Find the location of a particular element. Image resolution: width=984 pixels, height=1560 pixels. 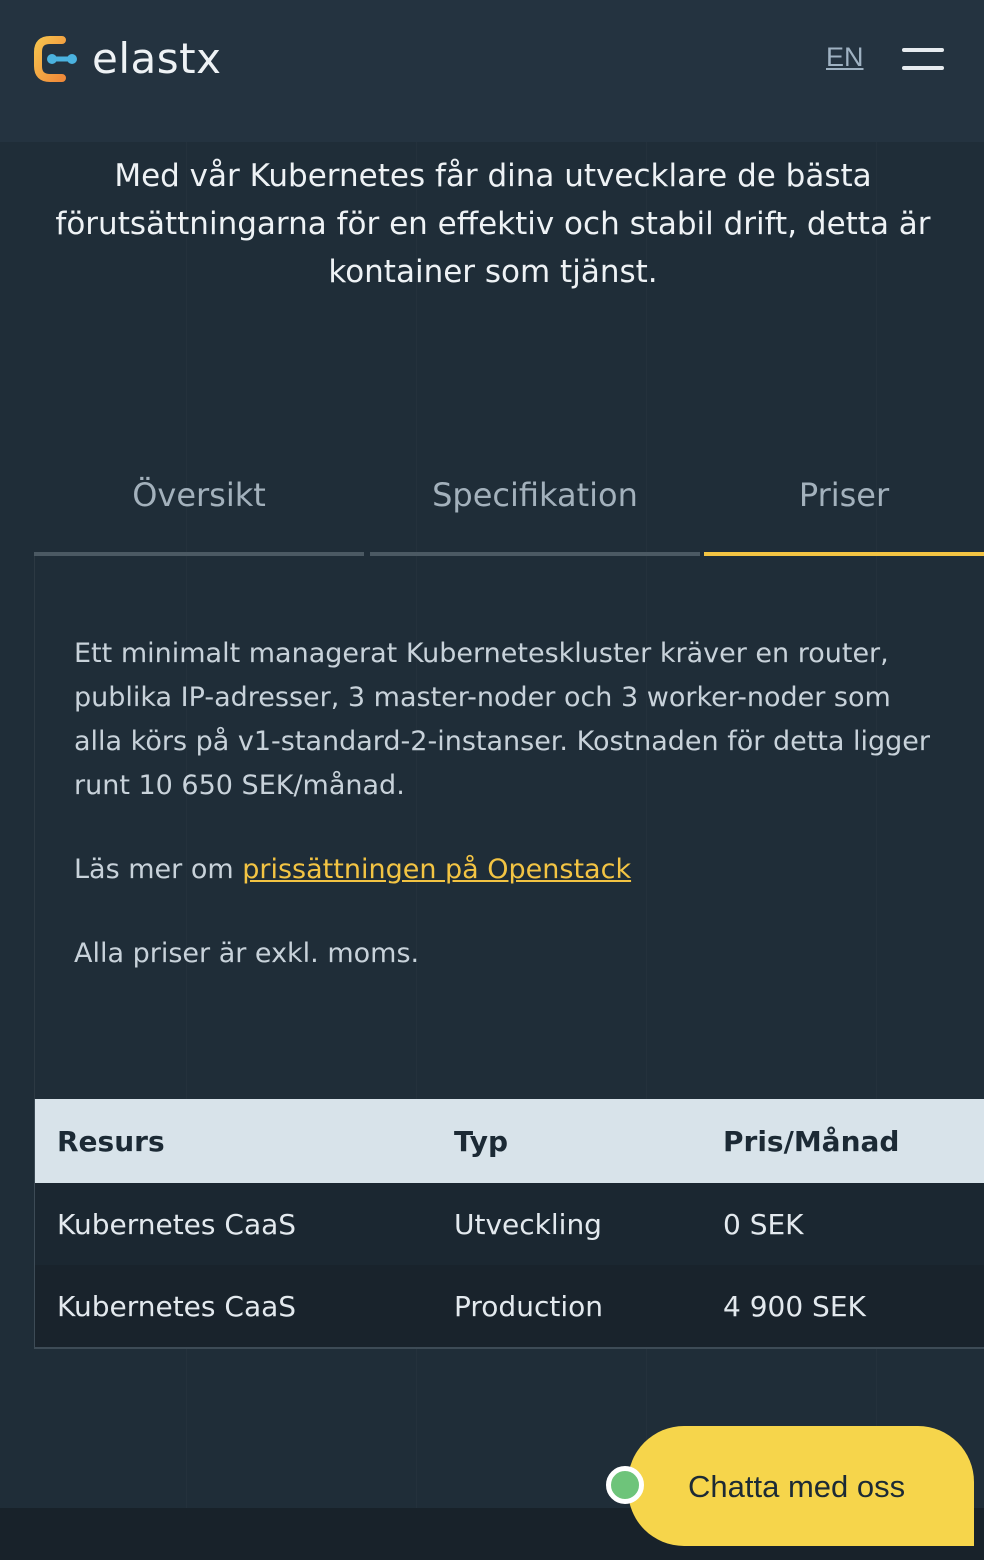

tab-specifikation: Specifikation is located at coordinates (535, 509).